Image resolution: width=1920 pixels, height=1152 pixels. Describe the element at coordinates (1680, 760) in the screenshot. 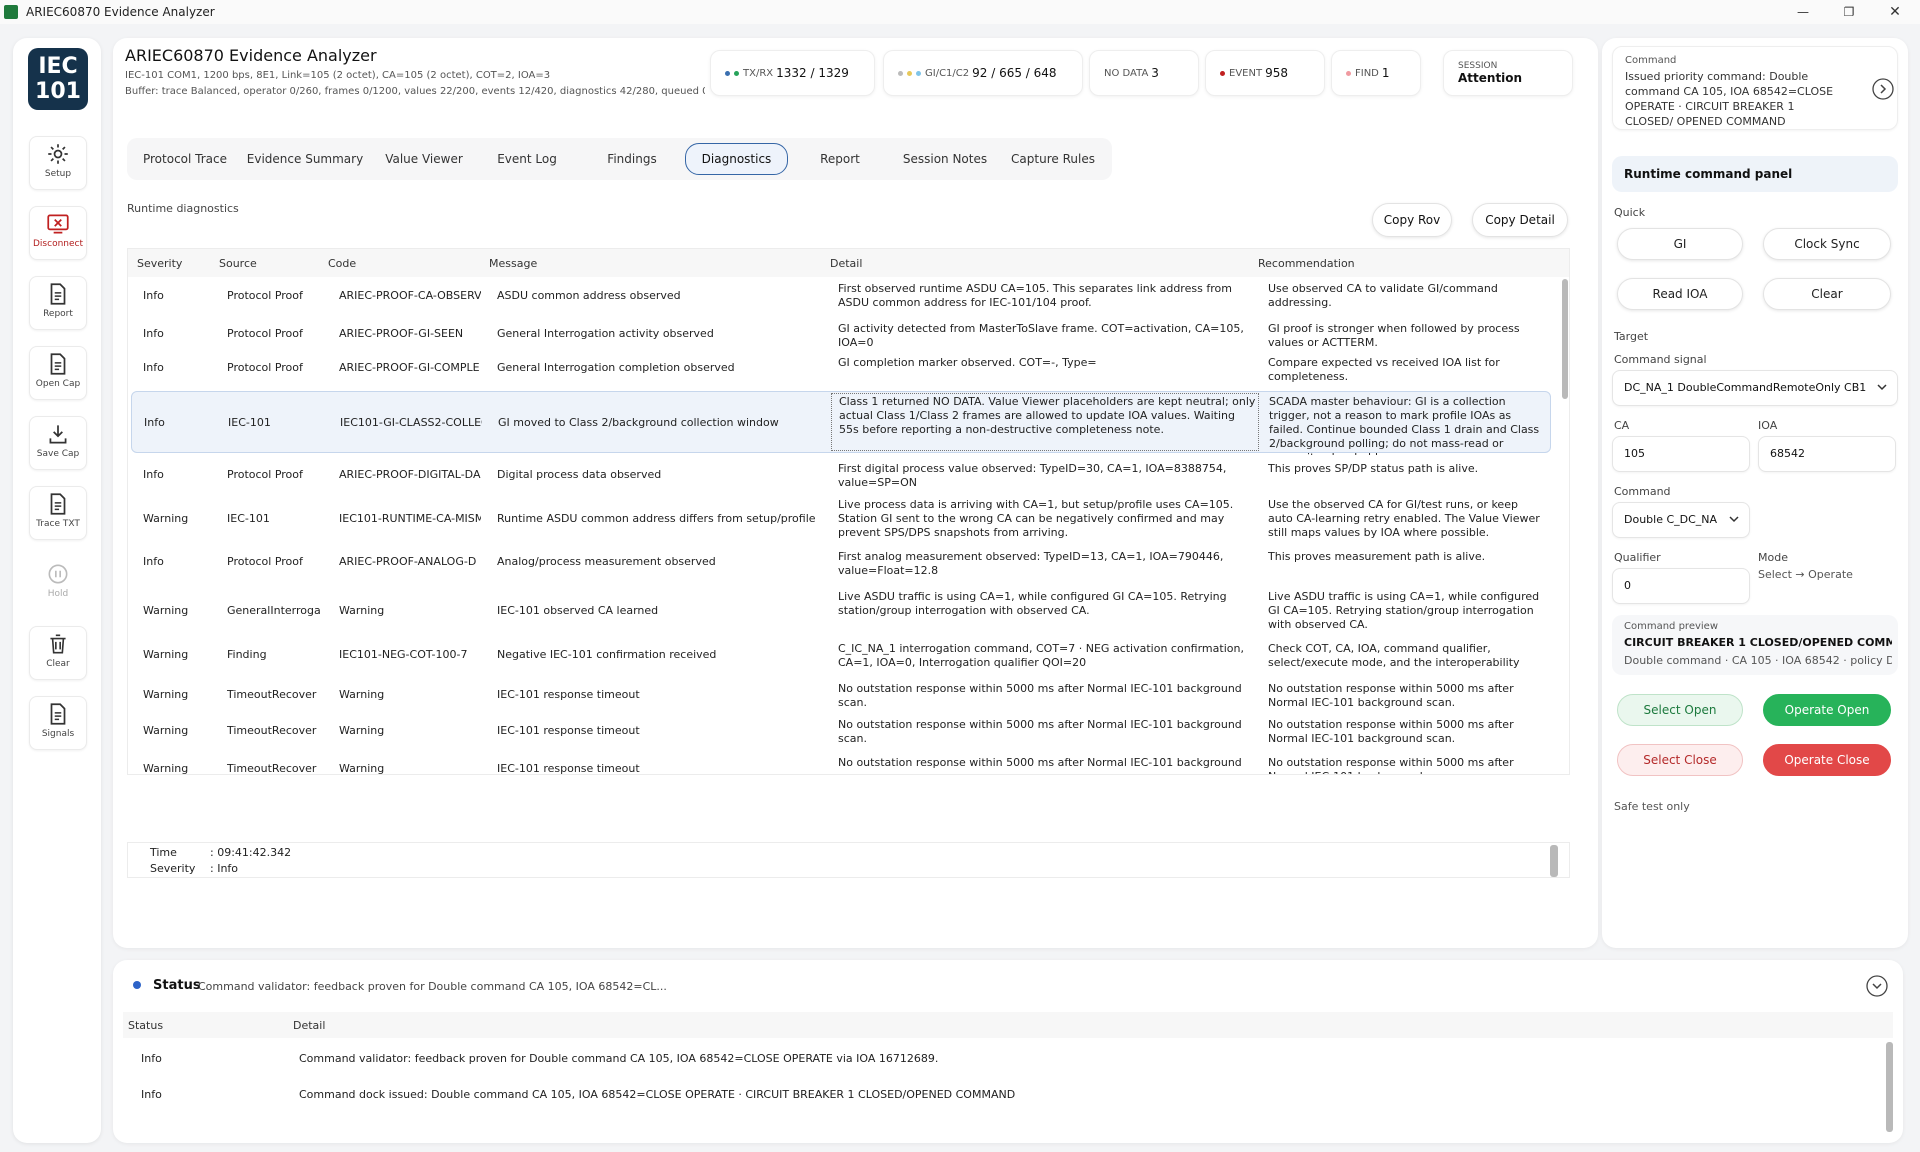

I see `select-close-button: Select Close` at that location.